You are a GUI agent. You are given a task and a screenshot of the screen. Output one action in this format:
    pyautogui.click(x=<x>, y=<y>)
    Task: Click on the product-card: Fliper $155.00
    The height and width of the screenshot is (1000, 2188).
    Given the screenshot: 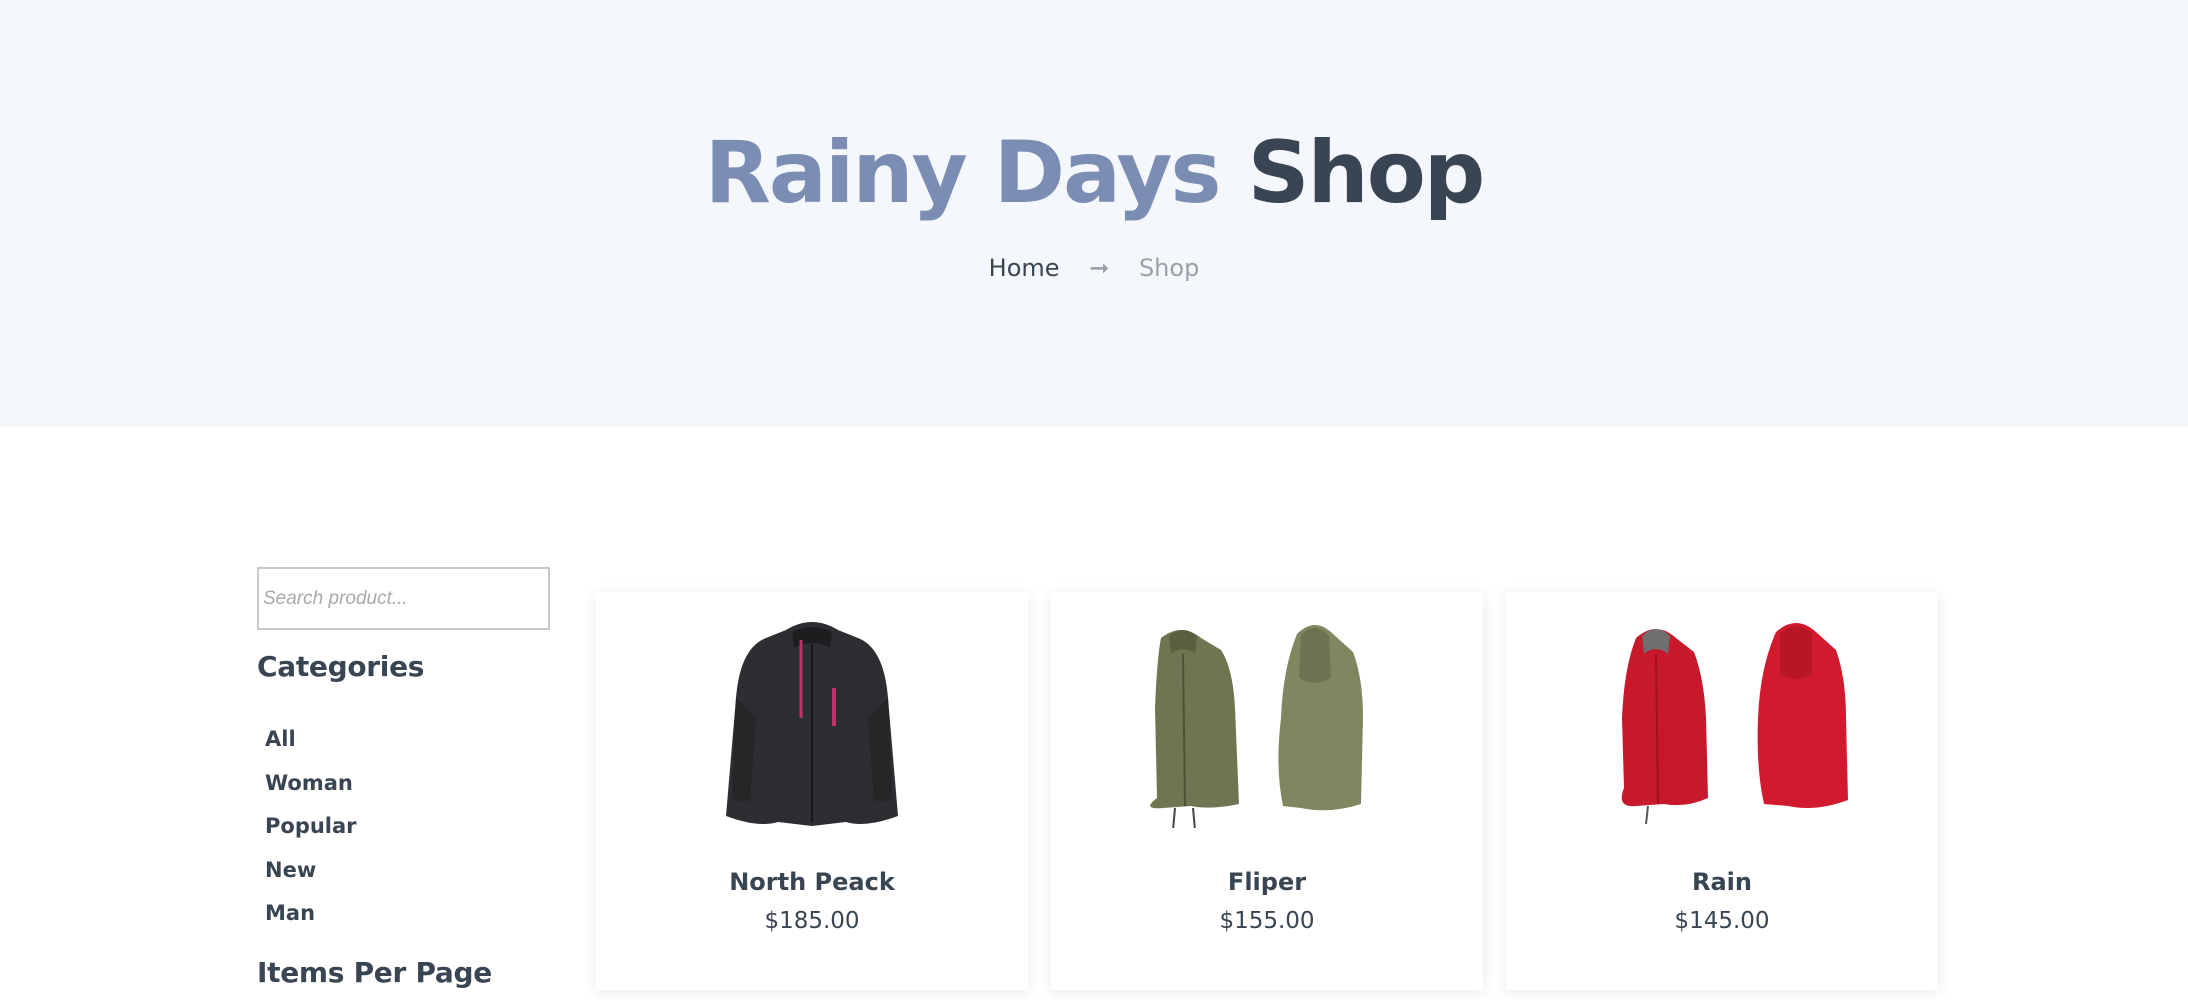 What is the action you would take?
    pyautogui.click(x=1267, y=791)
    